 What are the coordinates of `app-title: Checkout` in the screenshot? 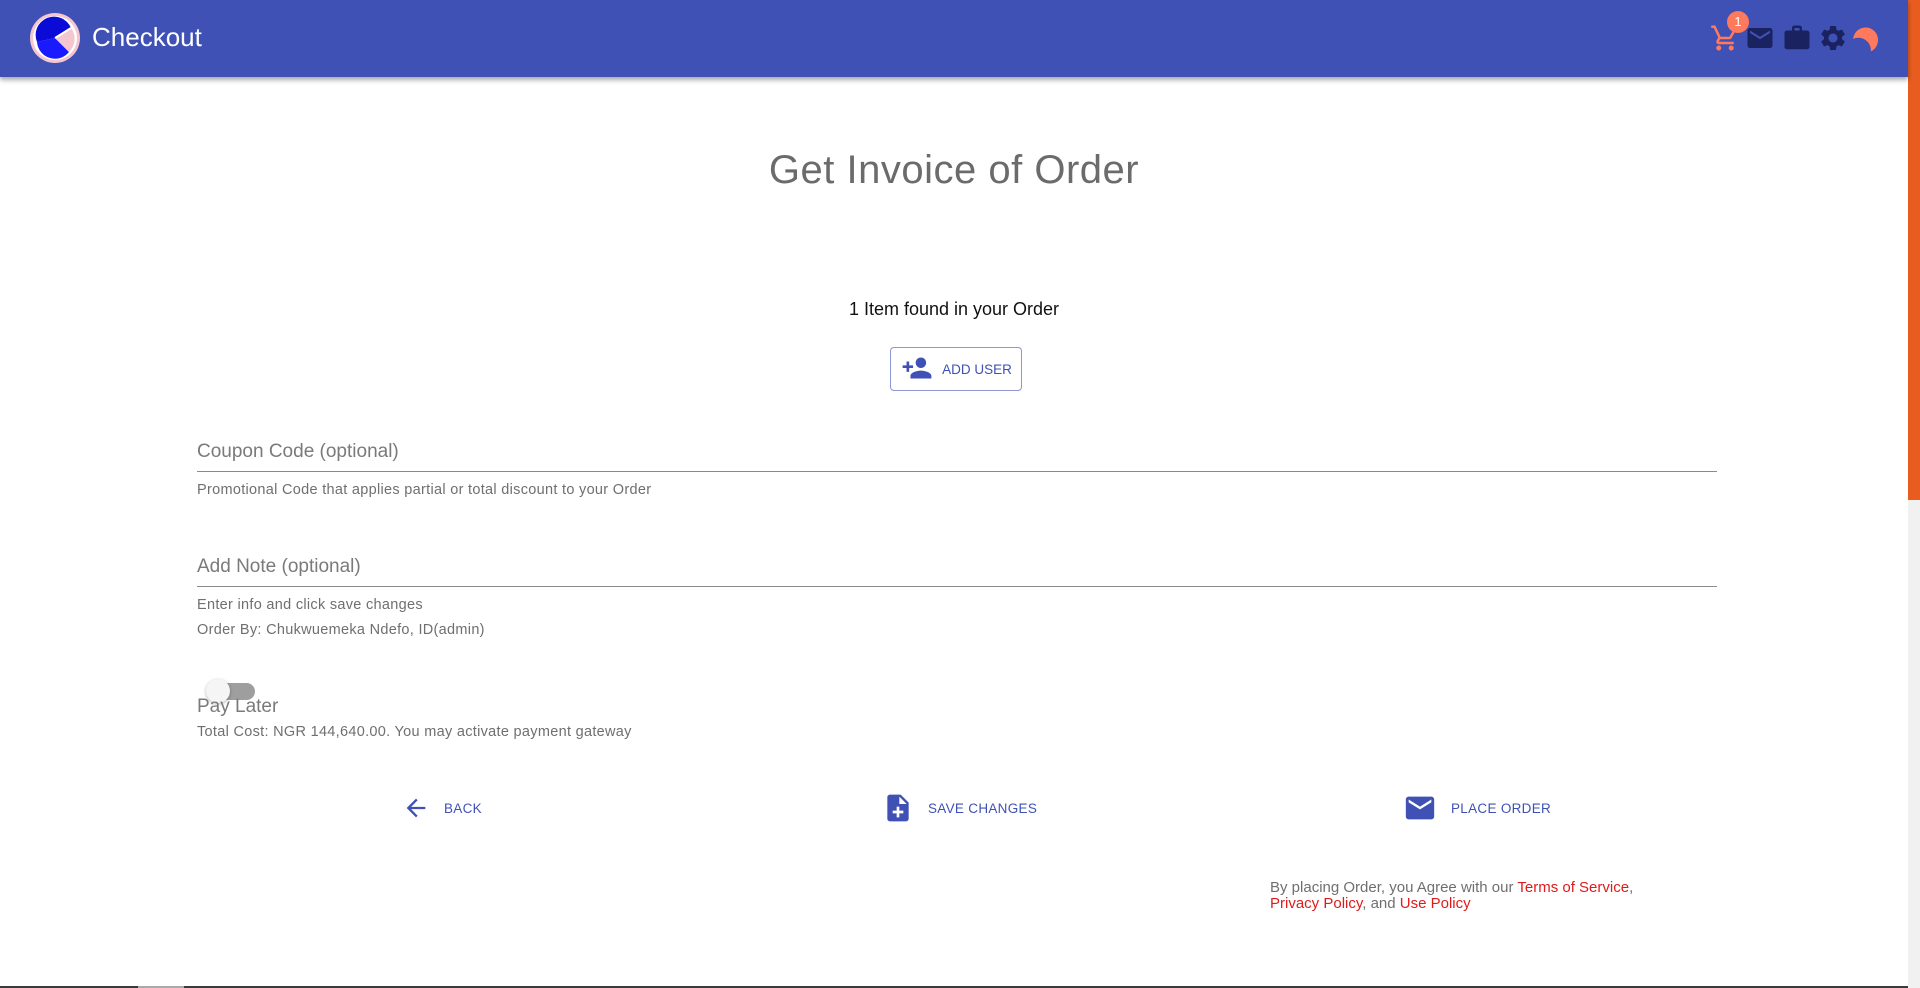 It's located at (147, 37).